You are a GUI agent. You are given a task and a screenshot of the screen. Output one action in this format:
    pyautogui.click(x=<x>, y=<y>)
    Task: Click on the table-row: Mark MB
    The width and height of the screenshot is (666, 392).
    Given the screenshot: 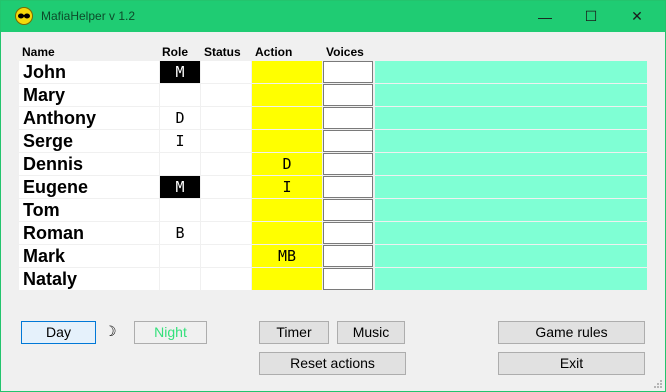 What is the action you would take?
    pyautogui.click(x=333, y=256)
    